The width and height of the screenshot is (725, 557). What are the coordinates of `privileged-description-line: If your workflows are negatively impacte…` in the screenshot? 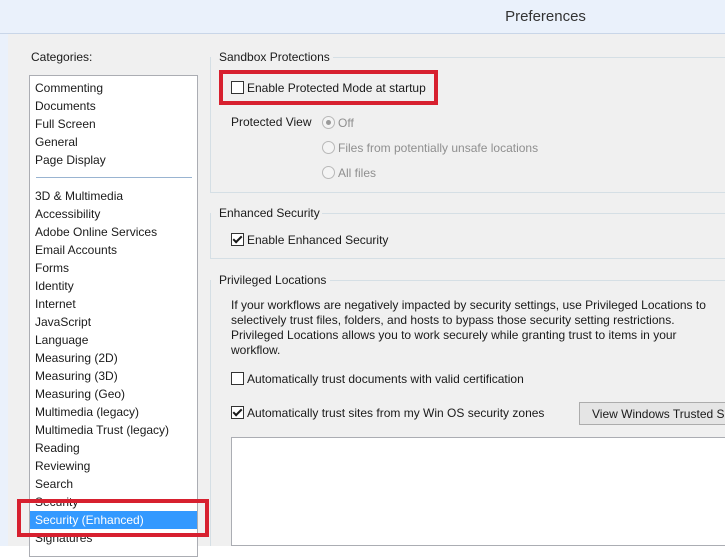 It's located at (468, 305).